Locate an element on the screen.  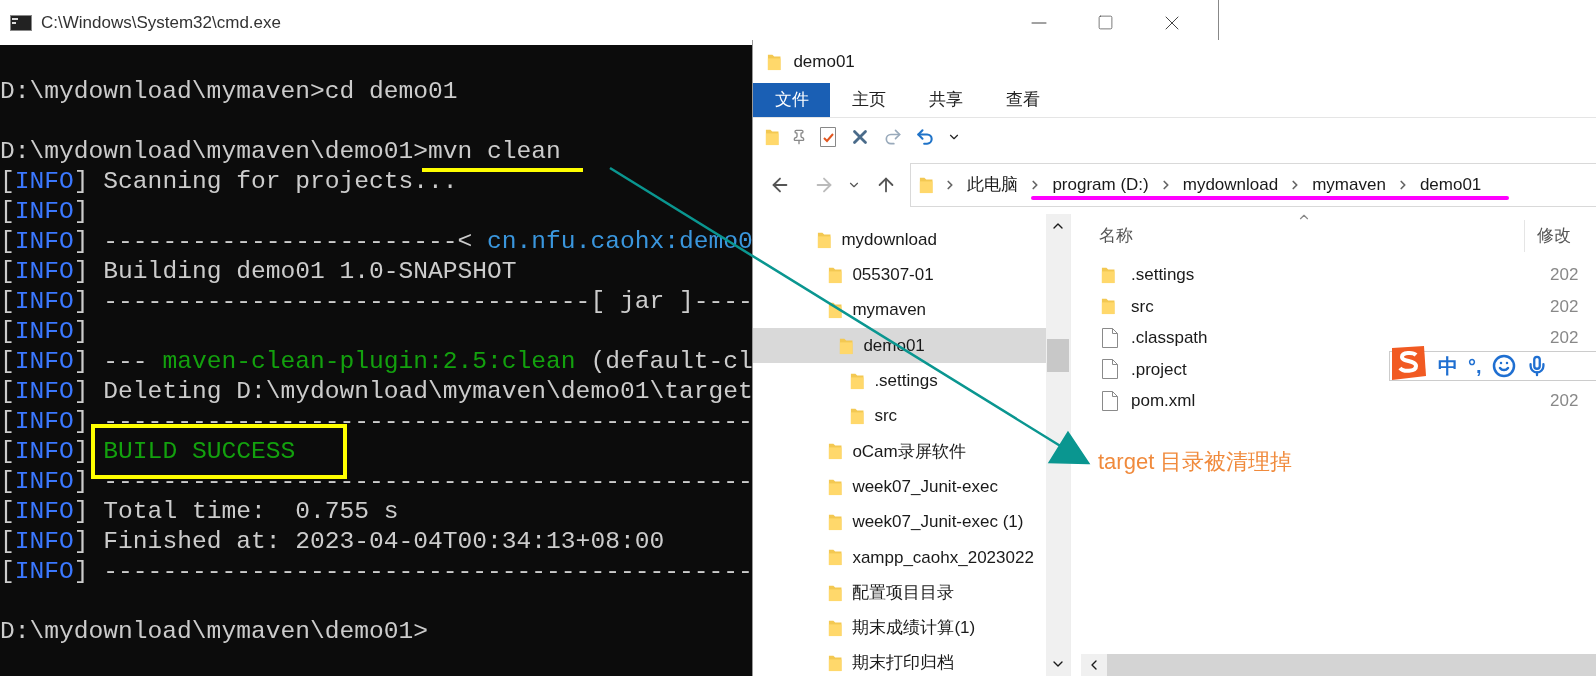
console-line: [INFO] ---------------------------------[ jar ]---- is located at coordinates (376, 301).